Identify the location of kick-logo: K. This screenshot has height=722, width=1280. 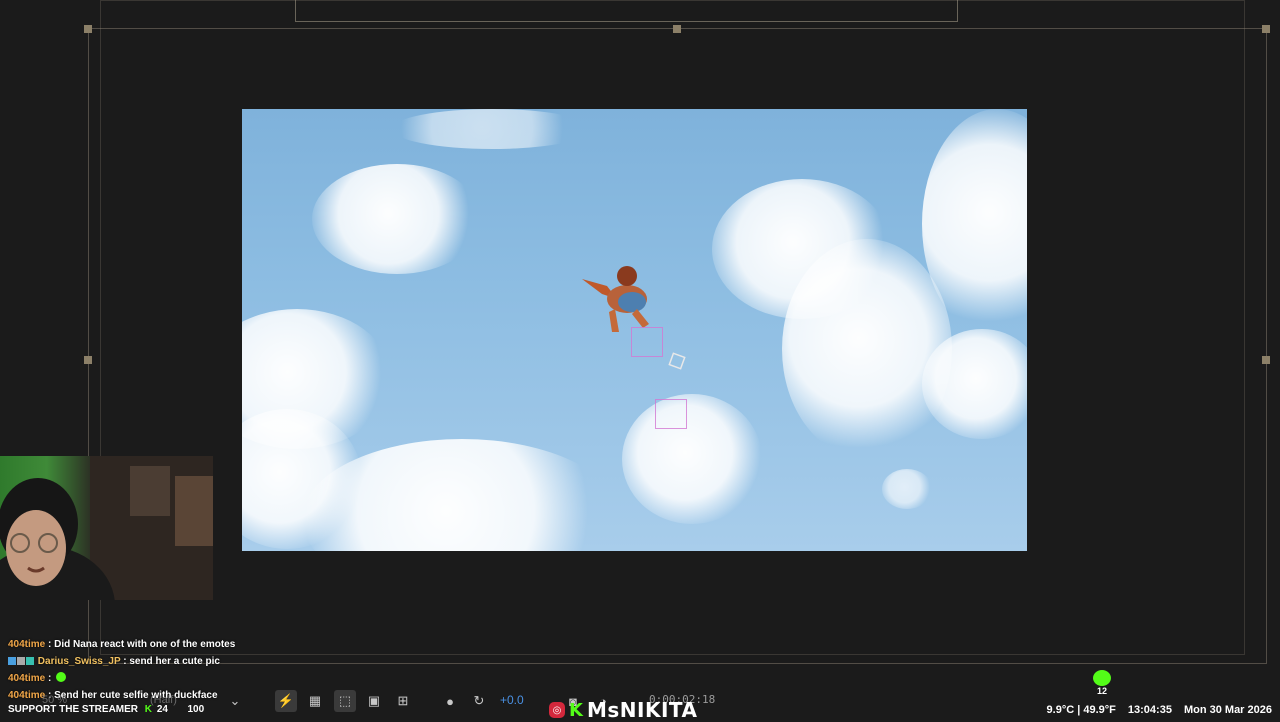
(576, 710).